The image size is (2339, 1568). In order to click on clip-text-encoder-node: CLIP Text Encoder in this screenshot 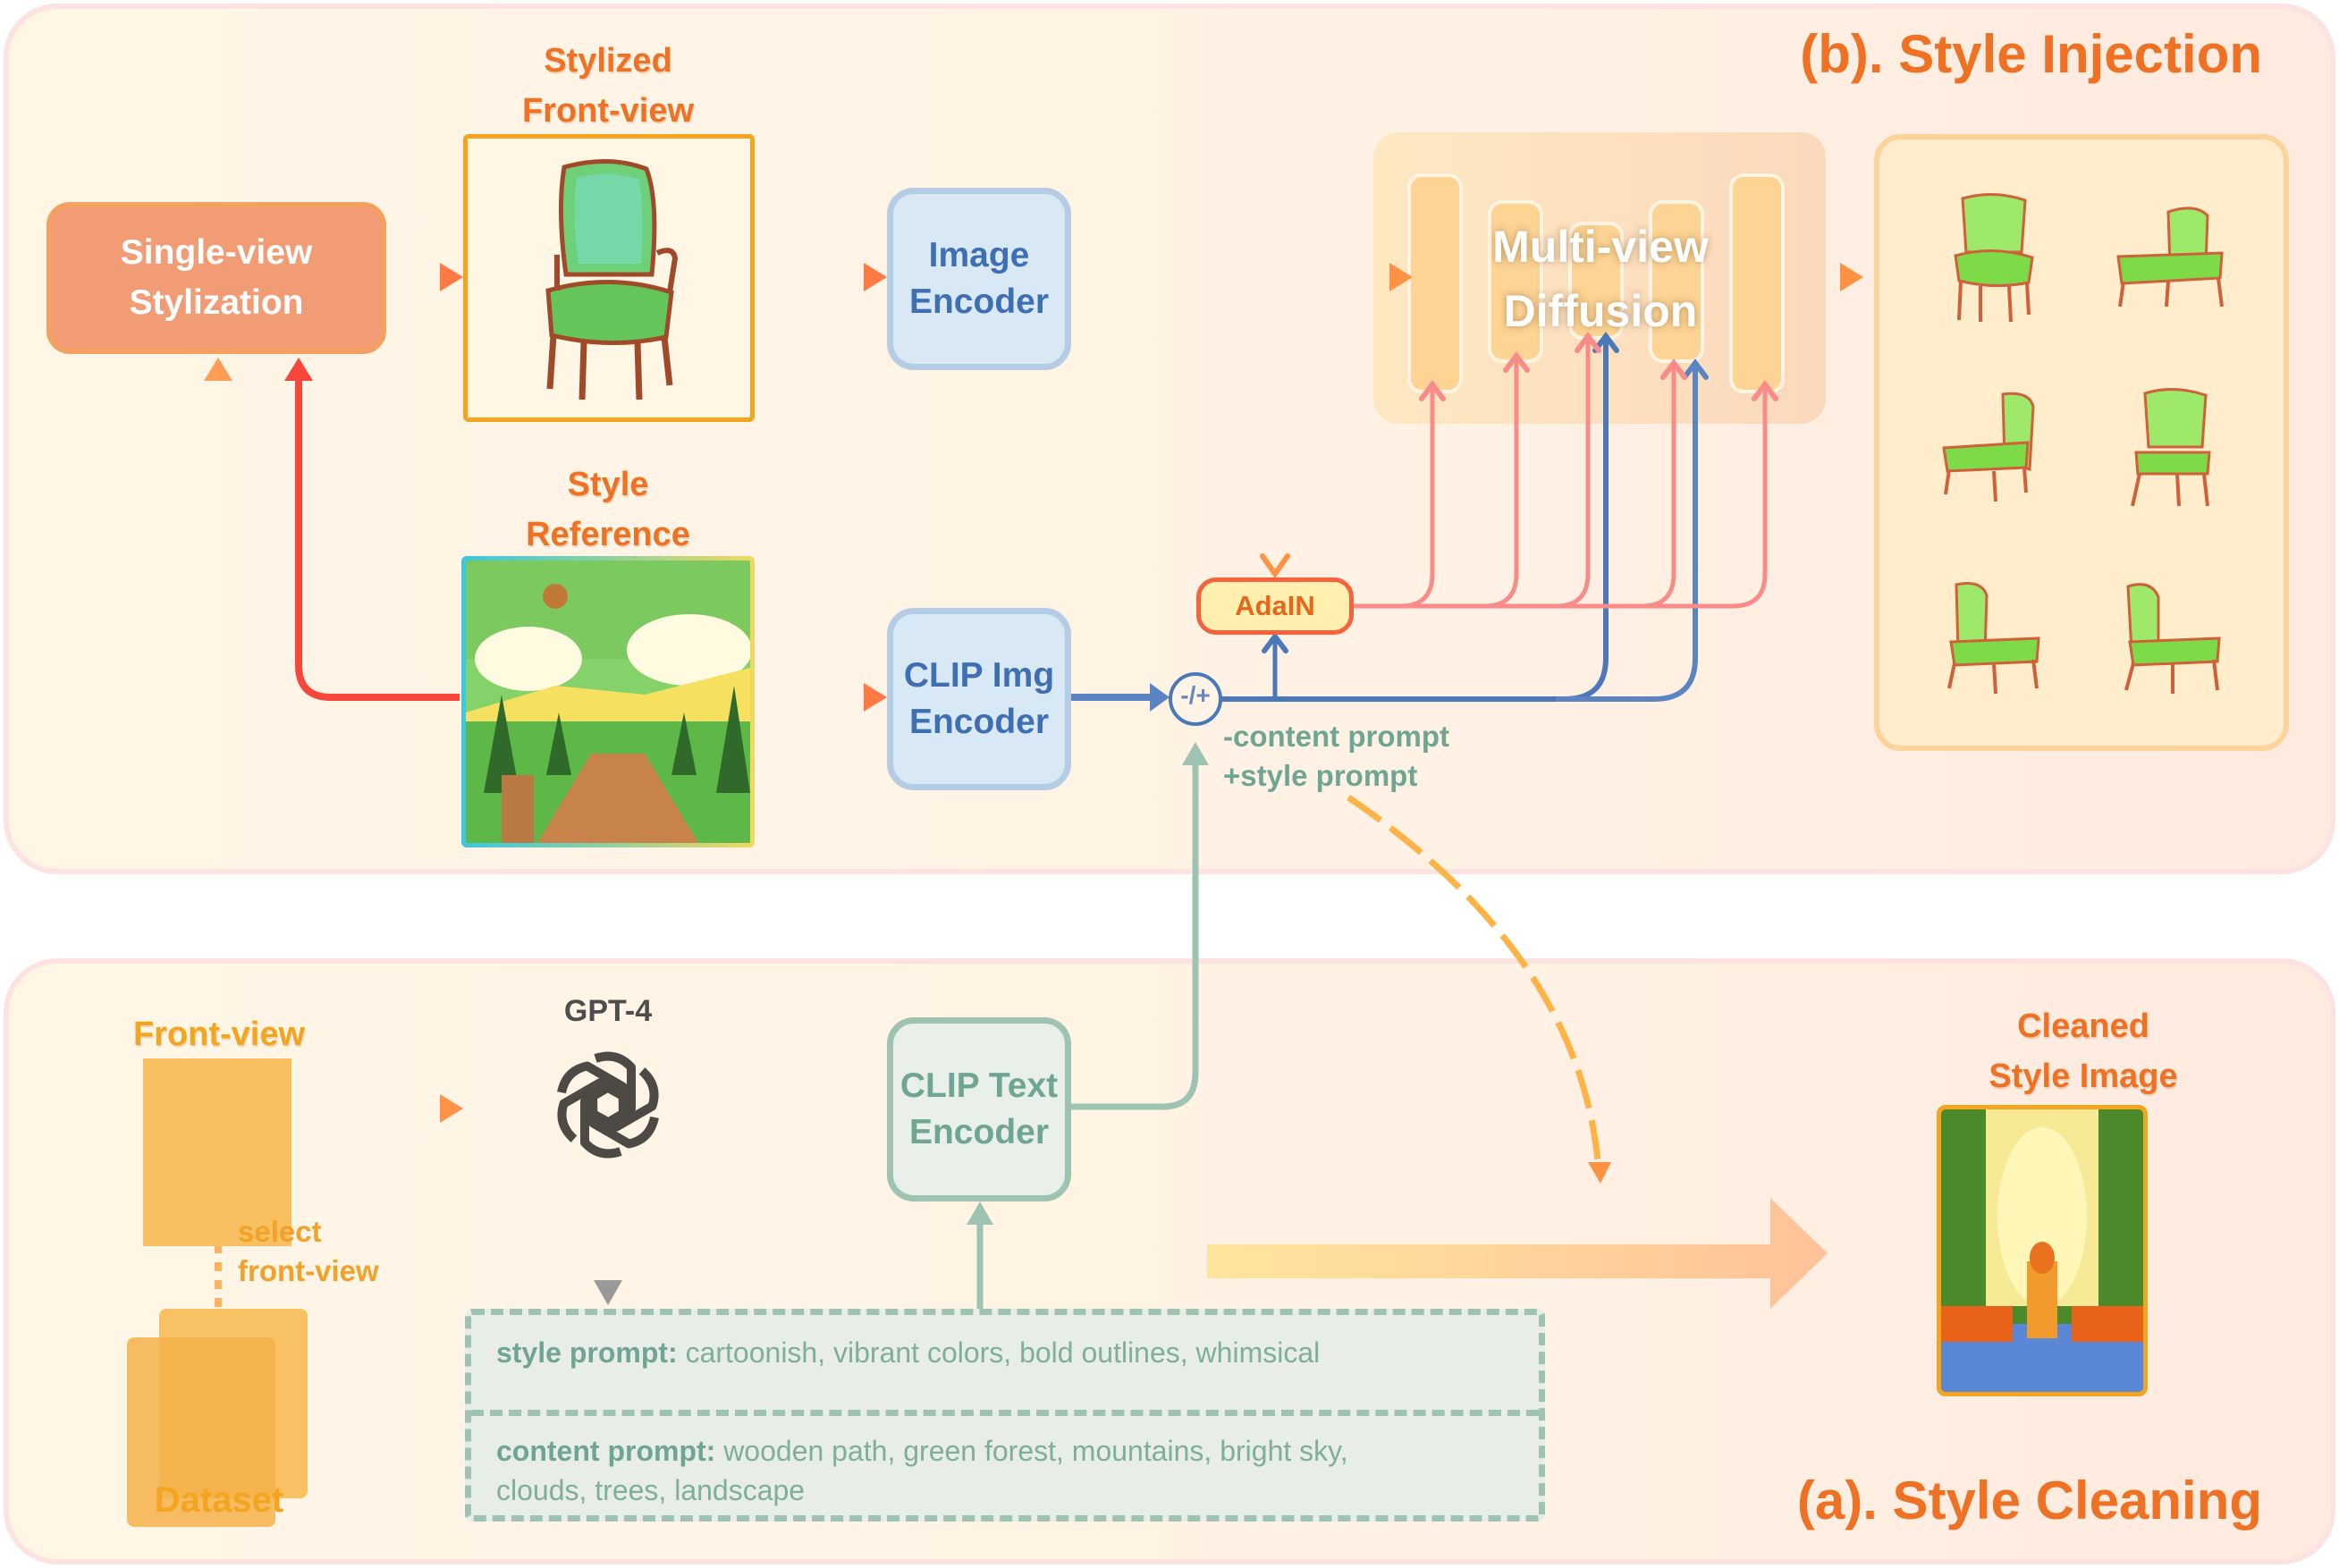, I will do `click(979, 1109)`.